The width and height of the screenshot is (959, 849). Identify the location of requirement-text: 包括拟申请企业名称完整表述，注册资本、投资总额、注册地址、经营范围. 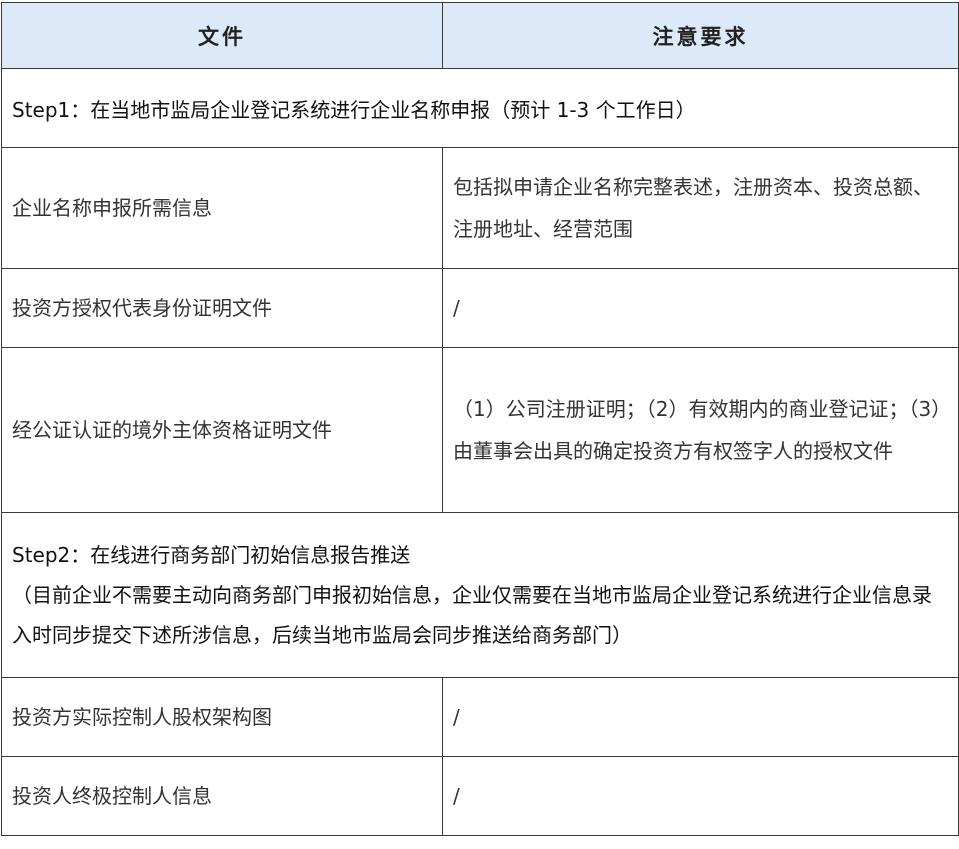
(700, 208).